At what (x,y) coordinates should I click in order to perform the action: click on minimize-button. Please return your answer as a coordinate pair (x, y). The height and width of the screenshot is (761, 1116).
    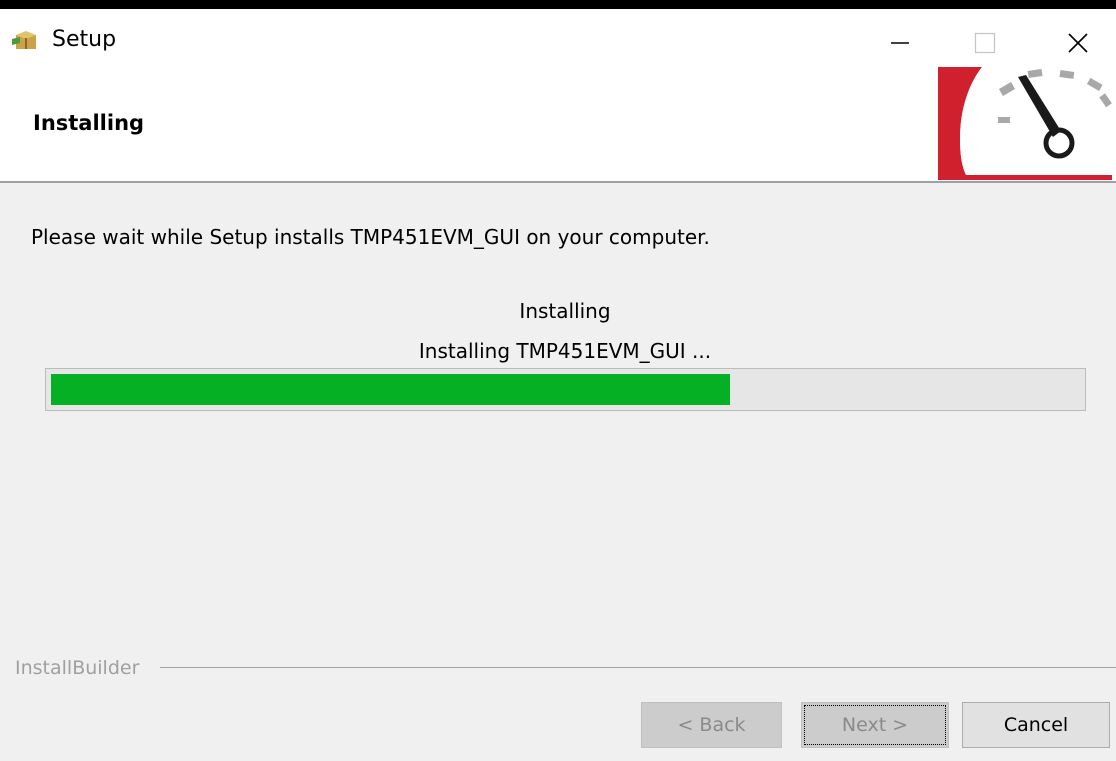
    Looking at the image, I should click on (900, 43).